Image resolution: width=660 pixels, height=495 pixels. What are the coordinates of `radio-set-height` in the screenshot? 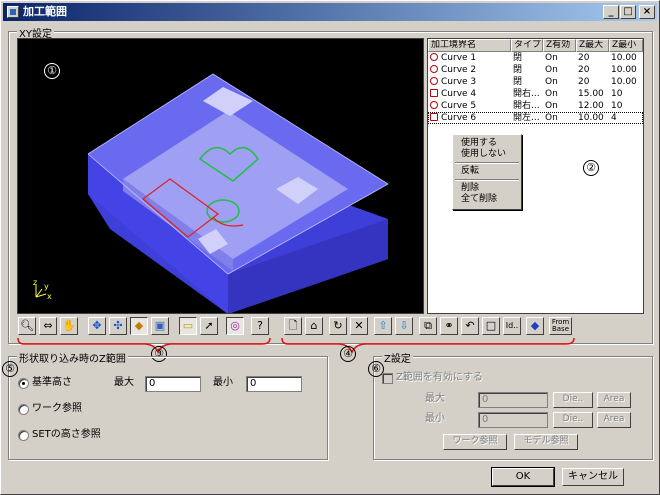 It's located at (23, 435).